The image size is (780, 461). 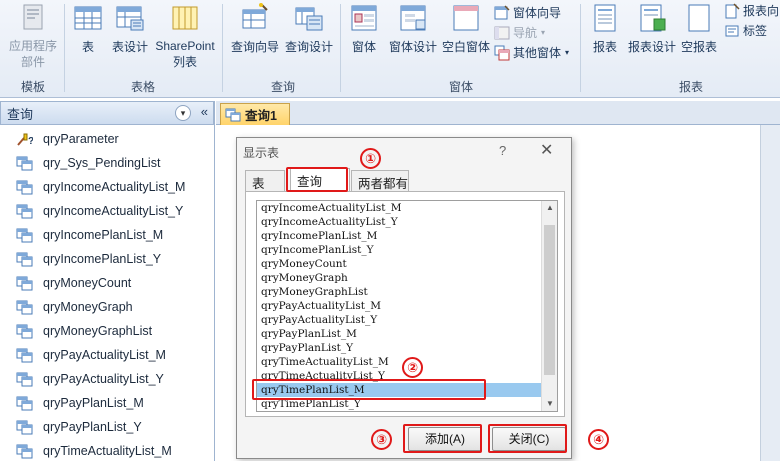 I want to click on nav-query-item: ? qryParameter, so click(x=107, y=139).